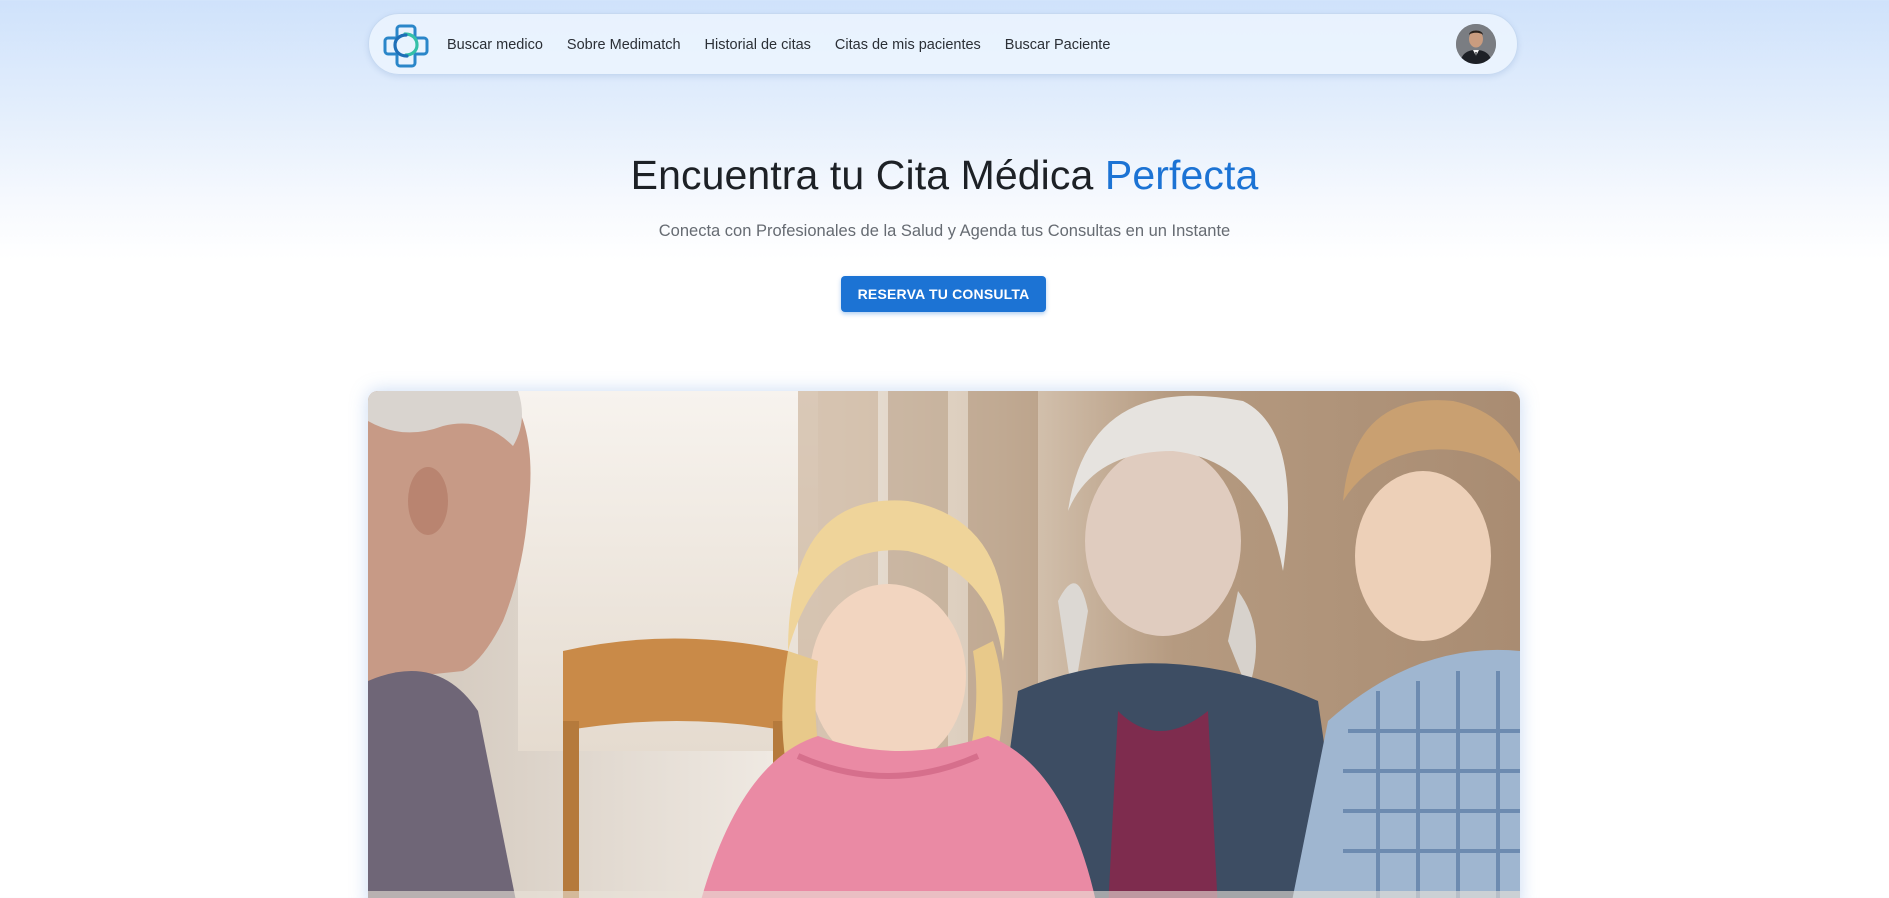  What do you see at coordinates (406, 45) in the screenshot?
I see `medical-cross-logo-icon` at bounding box center [406, 45].